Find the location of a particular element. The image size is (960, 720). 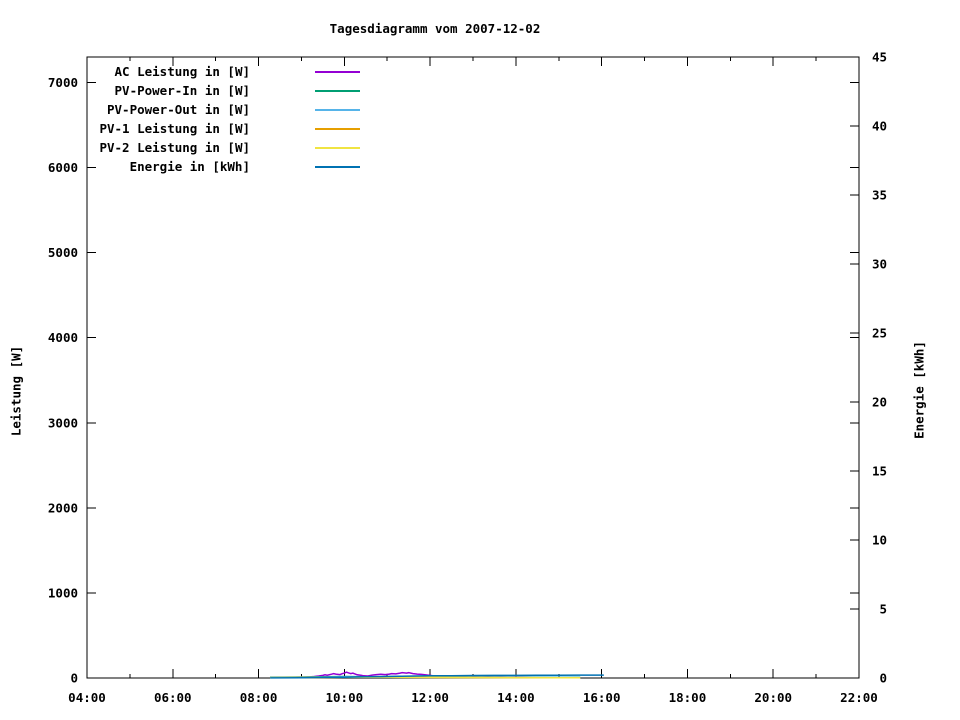

y2-tick-label: 25 is located at coordinates (879, 333).